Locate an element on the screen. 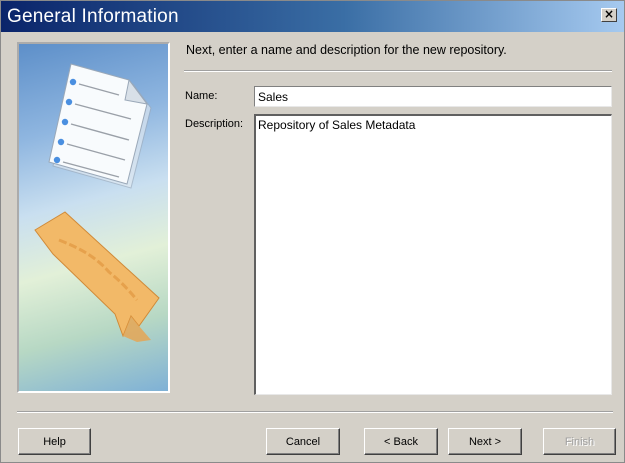  next-button: Next > is located at coordinates (485, 441).